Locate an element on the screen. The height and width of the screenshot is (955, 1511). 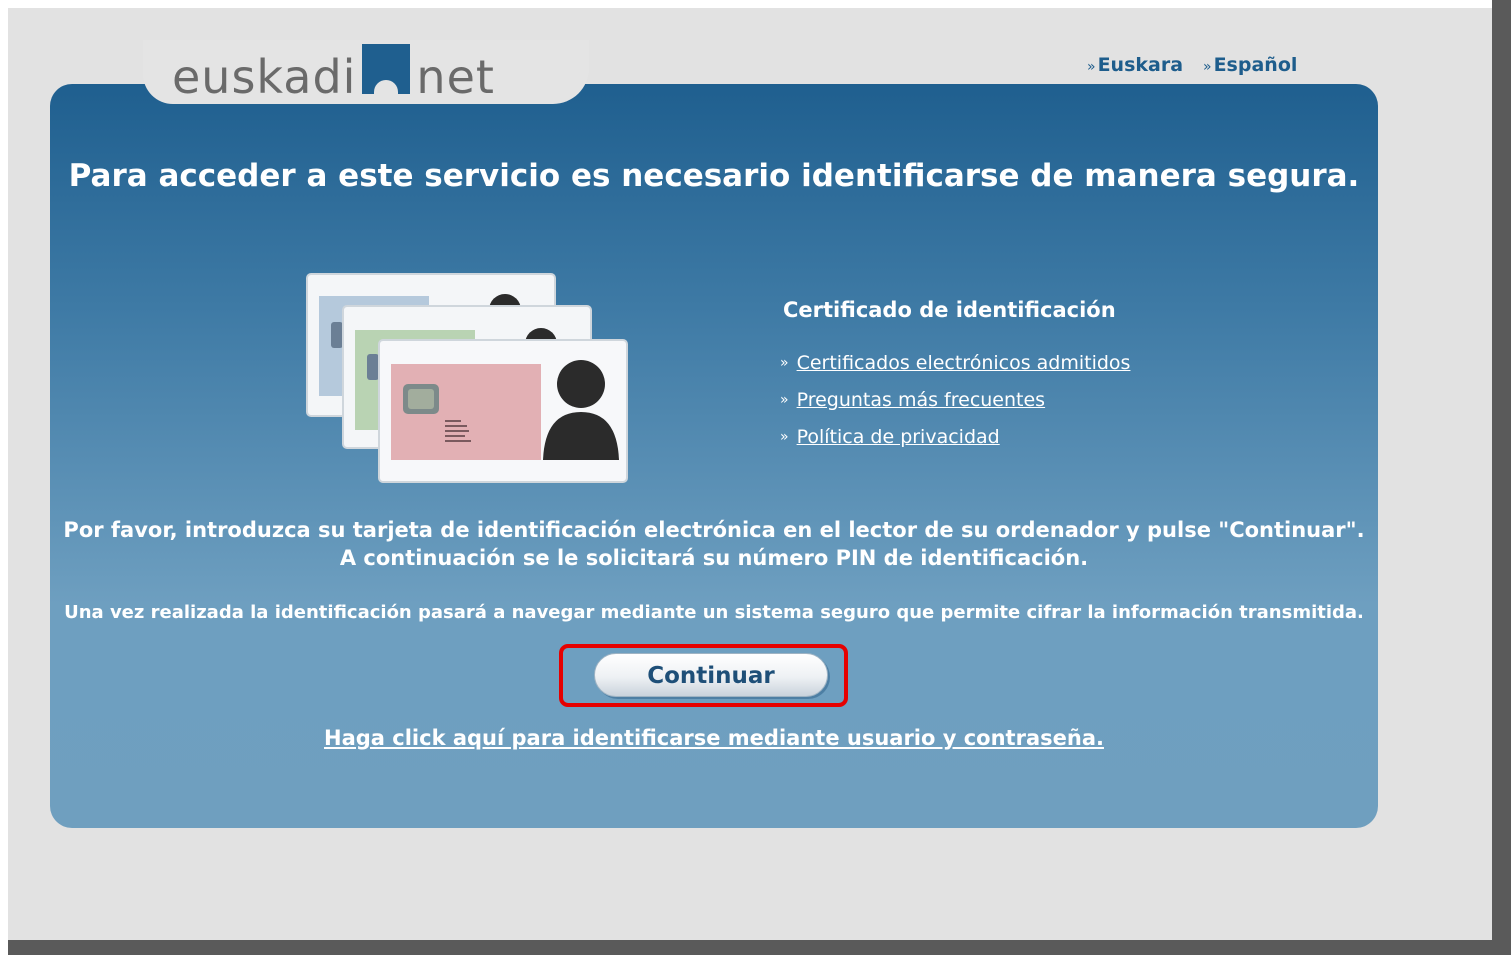
list-item: » Certificados electrónicos admitidos is located at coordinates (955, 370).